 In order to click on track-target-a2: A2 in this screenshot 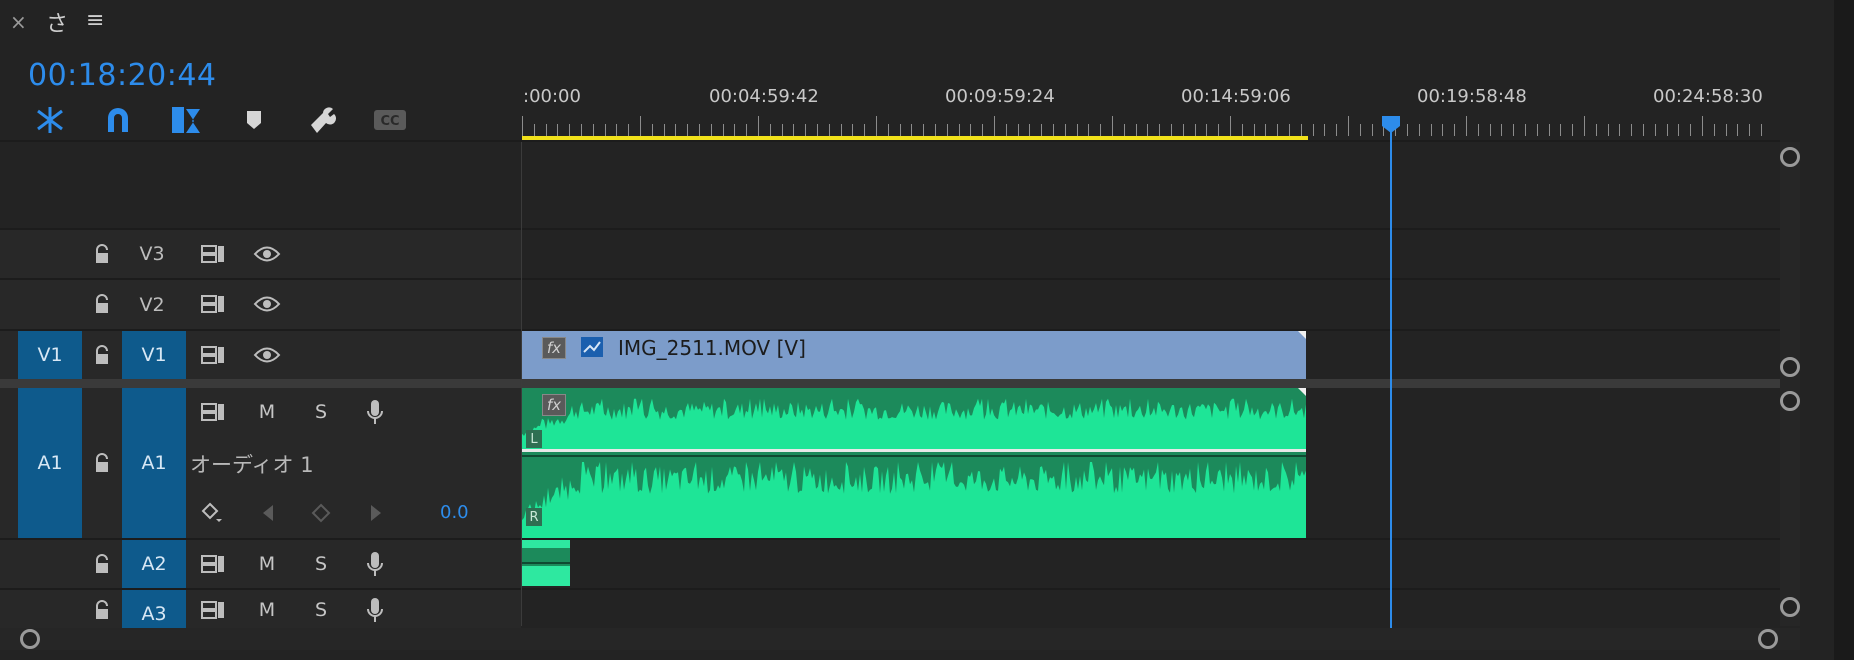, I will do `click(154, 564)`.